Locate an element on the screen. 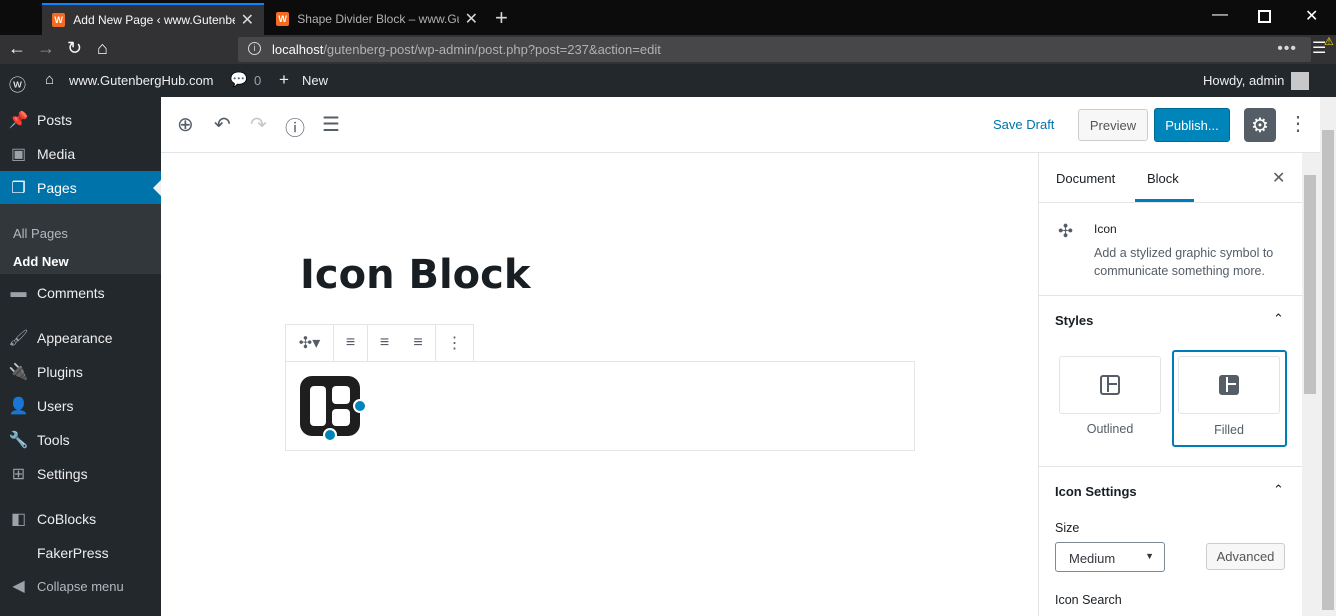 This screenshot has height=616, width=1336. wordpress-logo-icon: ⓦ is located at coordinates (17, 83).